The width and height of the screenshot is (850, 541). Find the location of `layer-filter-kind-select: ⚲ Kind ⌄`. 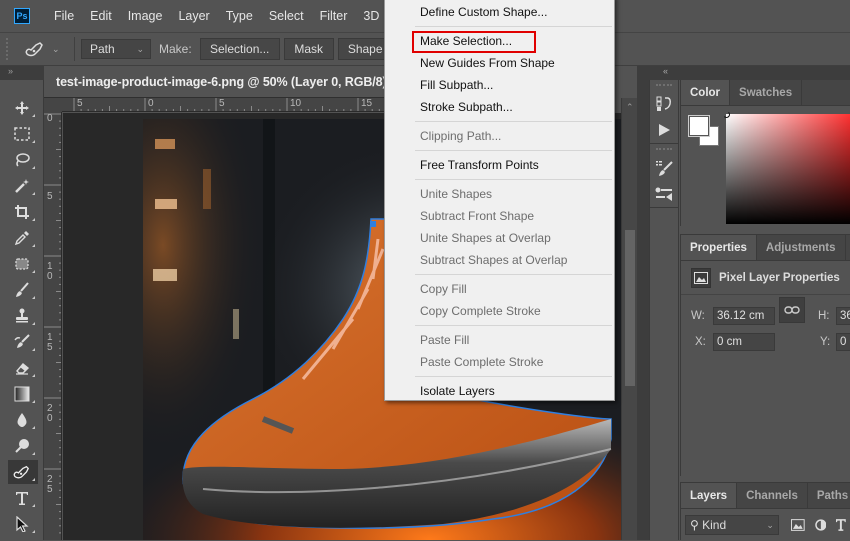

layer-filter-kind-select: ⚲ Kind ⌄ is located at coordinates (732, 525).